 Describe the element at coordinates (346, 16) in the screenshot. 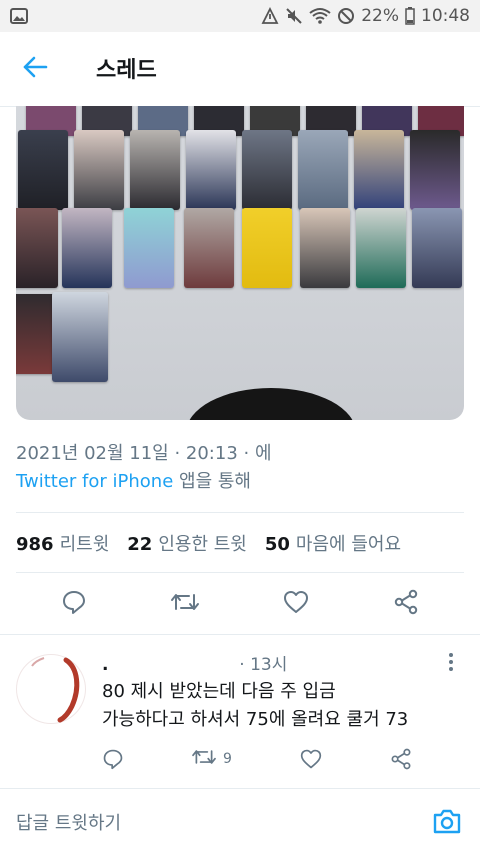

I see `no-sim-icon` at that location.